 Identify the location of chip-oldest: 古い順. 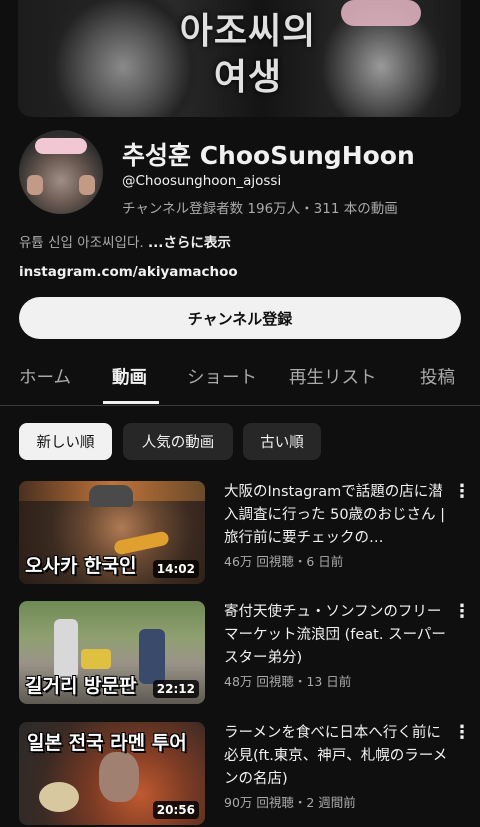
(282, 441).